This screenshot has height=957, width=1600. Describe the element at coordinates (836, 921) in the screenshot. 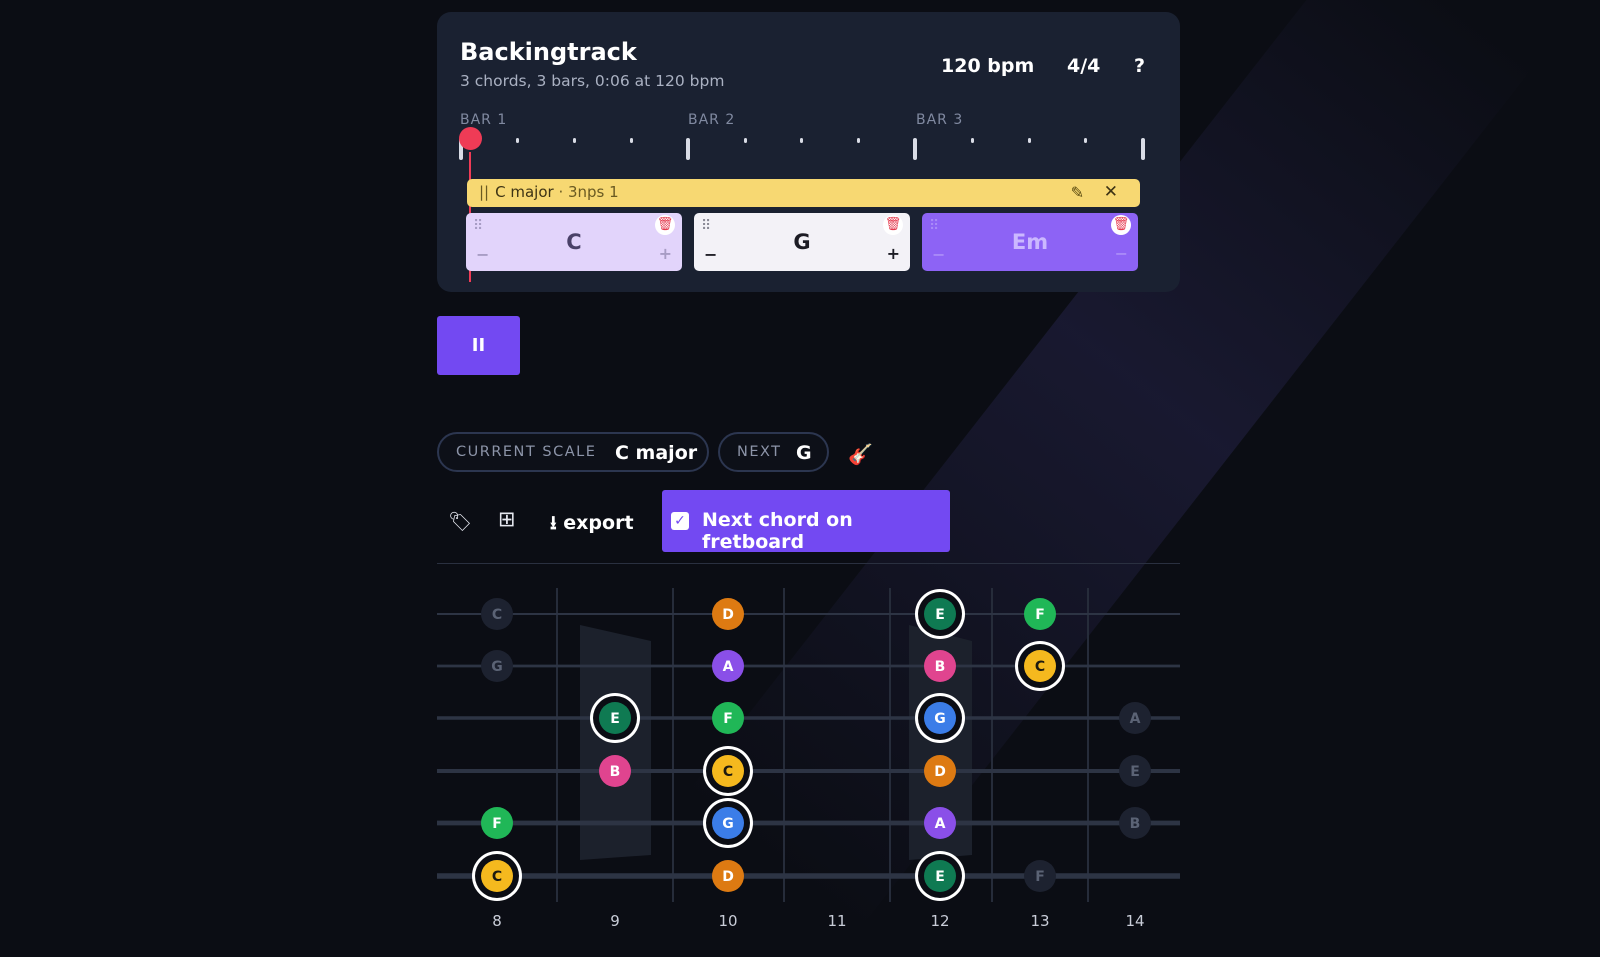

I see `fret-number: 11` at that location.